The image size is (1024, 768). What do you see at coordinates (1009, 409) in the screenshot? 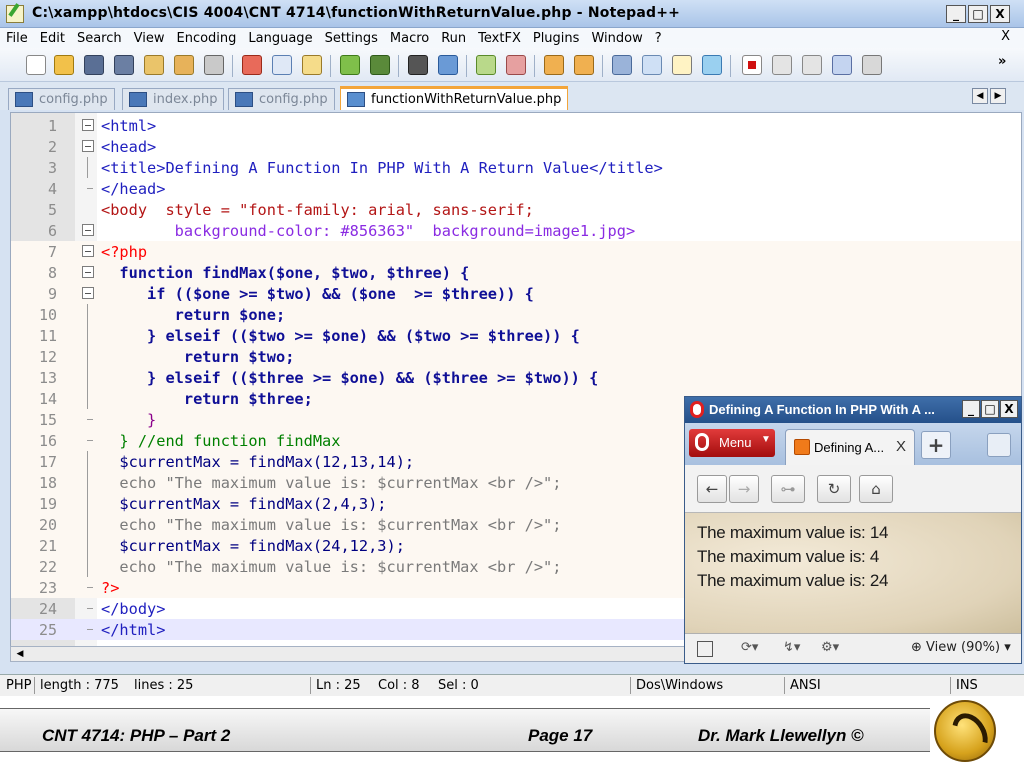
I see `browser-close-button: X` at bounding box center [1009, 409].